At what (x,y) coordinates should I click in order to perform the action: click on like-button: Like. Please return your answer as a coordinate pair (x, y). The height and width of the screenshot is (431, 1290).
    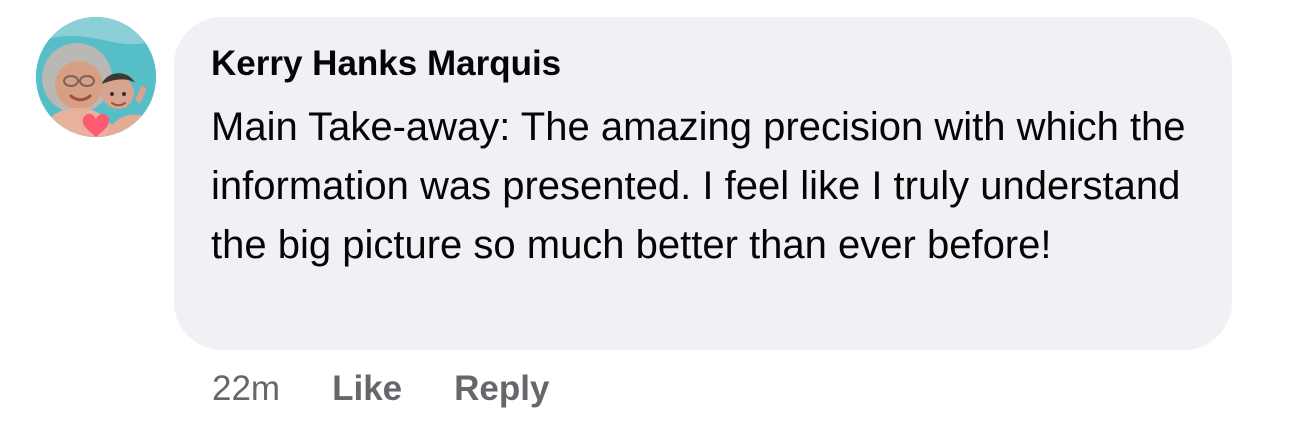
    Looking at the image, I should click on (367, 389).